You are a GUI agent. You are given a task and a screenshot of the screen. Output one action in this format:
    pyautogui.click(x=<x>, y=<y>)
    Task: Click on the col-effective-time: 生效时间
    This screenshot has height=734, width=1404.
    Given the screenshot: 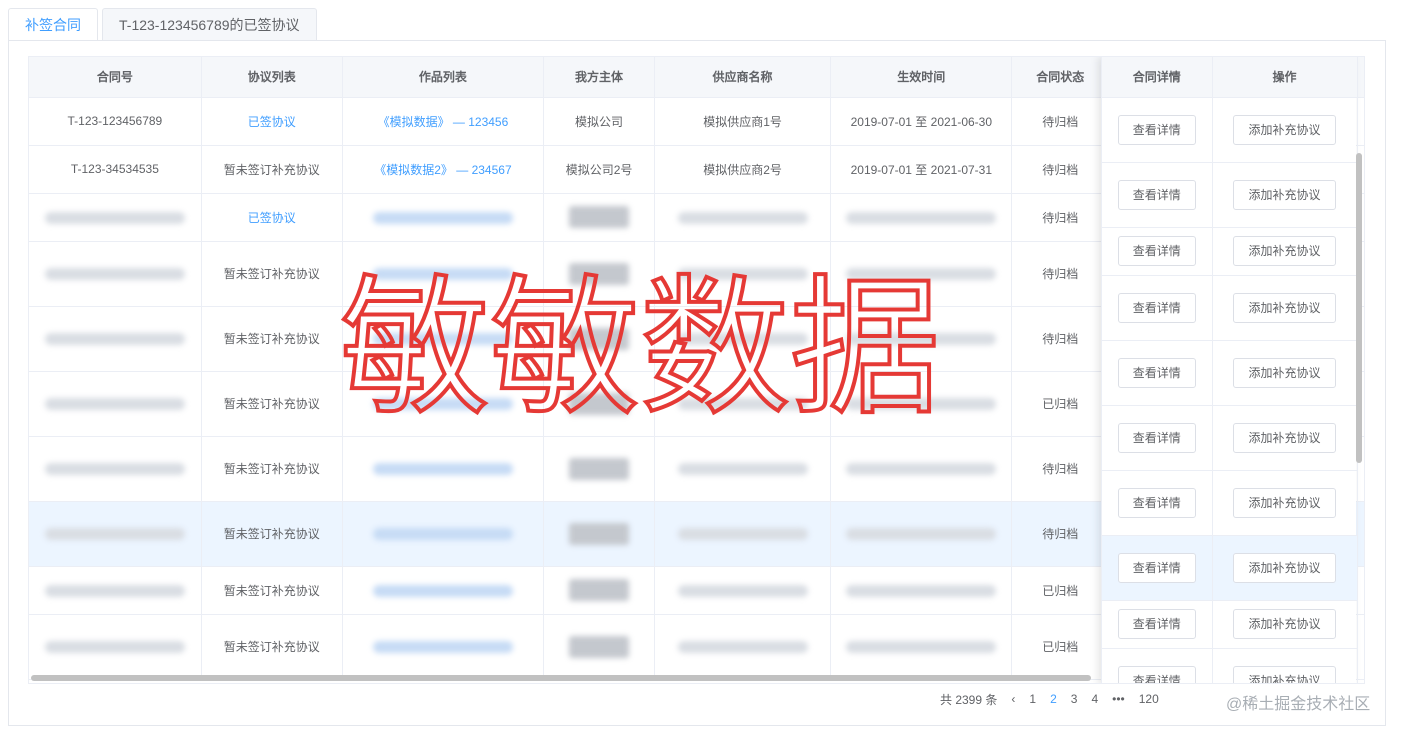 What is the action you would take?
    pyautogui.click(x=921, y=77)
    